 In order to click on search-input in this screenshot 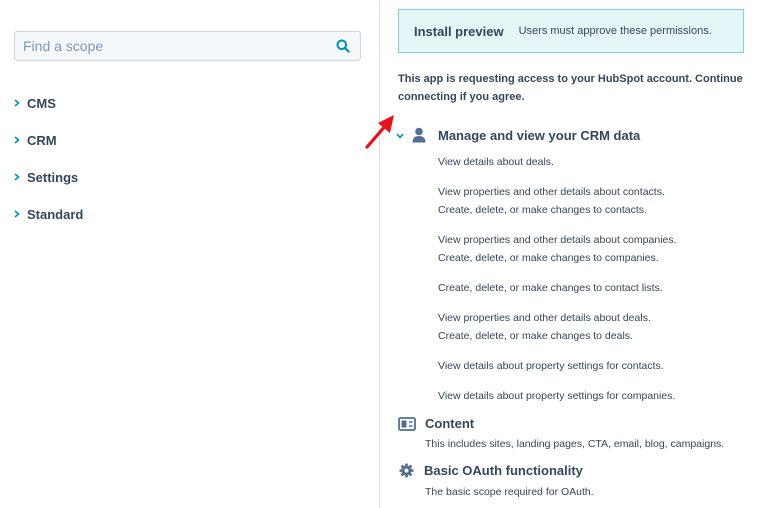, I will do `click(170, 46)`.